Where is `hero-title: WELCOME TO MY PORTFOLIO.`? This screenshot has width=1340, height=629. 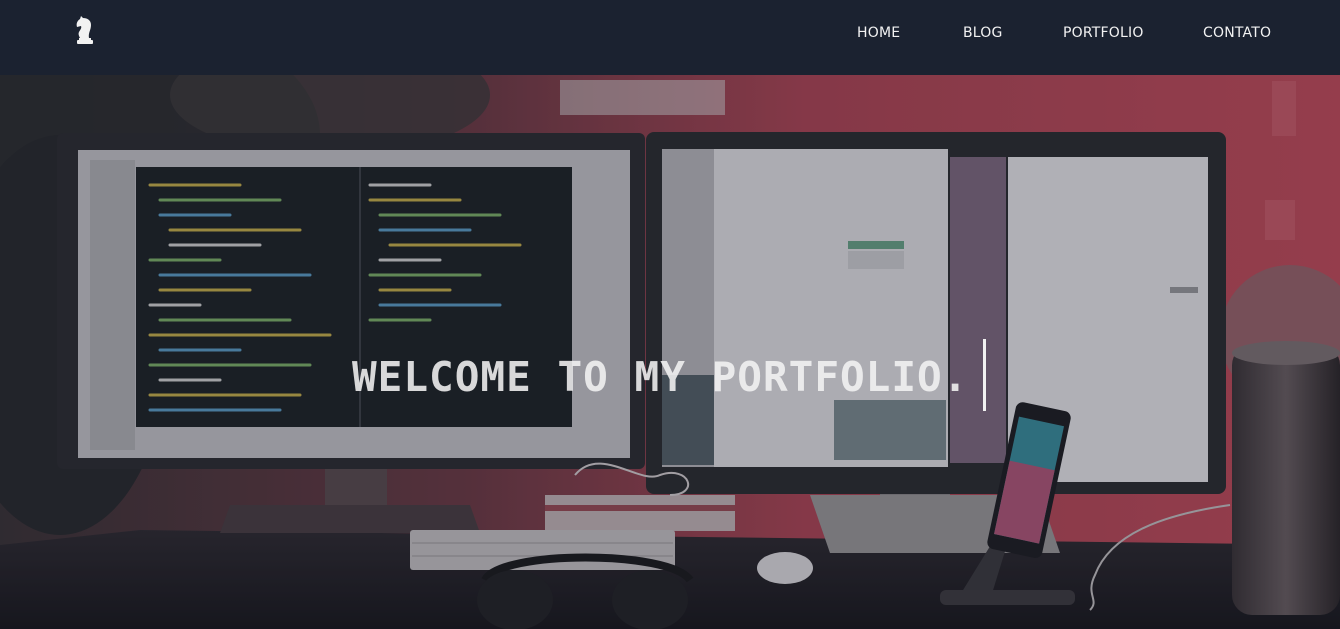 hero-title: WELCOME TO MY PORTFOLIO. is located at coordinates (660, 377).